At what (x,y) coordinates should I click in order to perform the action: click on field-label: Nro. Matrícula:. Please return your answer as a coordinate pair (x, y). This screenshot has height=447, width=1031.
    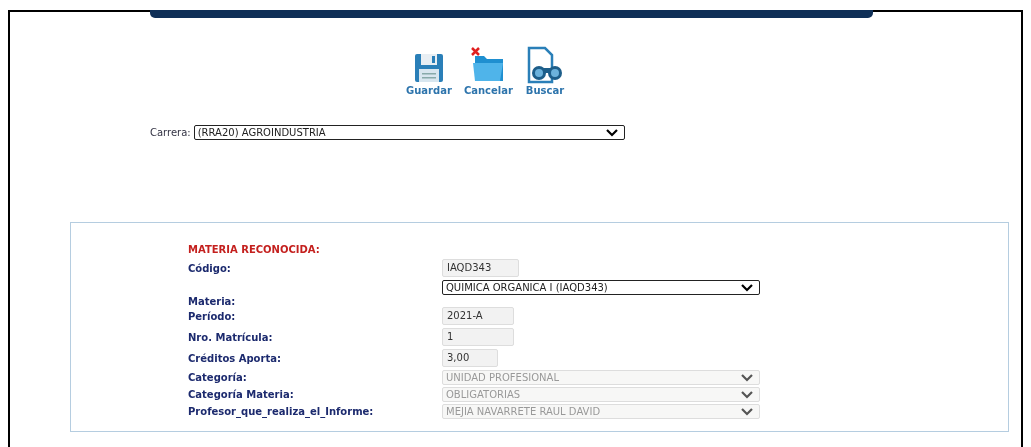
    Looking at the image, I should click on (231, 337).